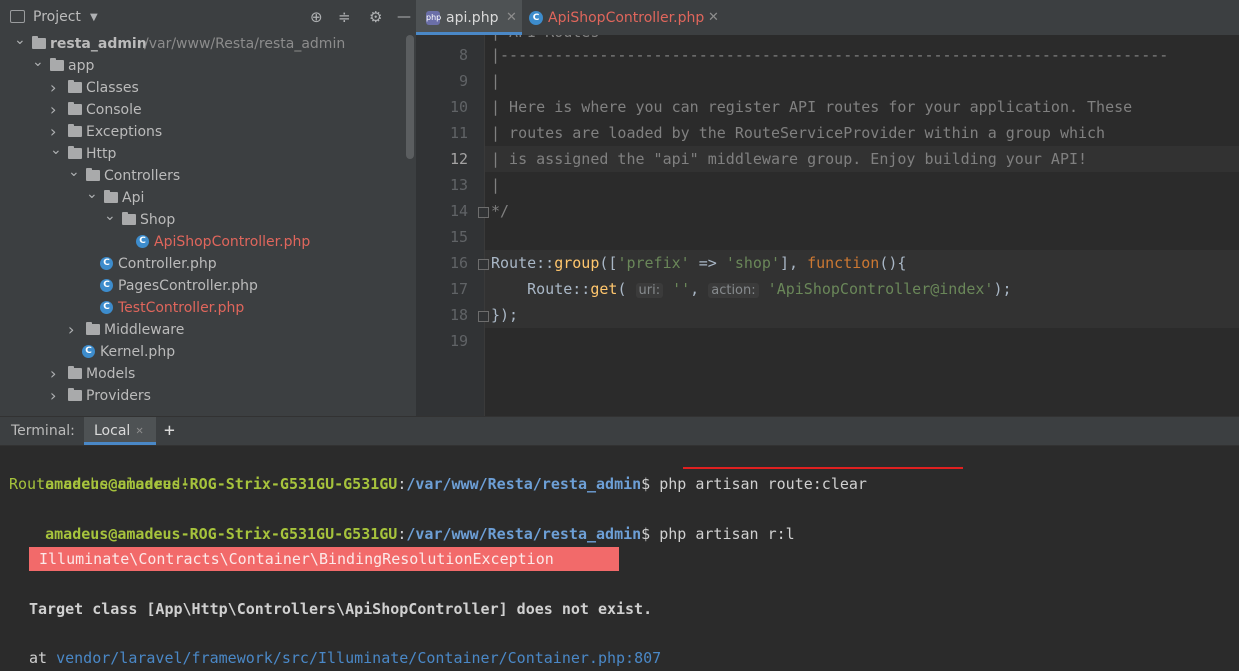 The height and width of the screenshot is (671, 1239). I want to click on tree-item-label: Controller.php, so click(167, 264).